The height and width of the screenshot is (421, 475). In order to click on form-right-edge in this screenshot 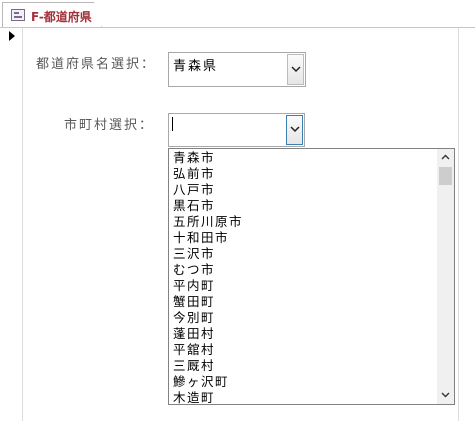, I will do `click(458, 224)`.